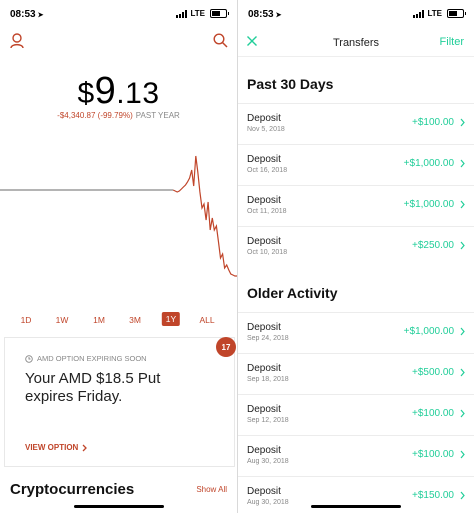  What do you see at coordinates (17, 41) in the screenshot?
I see `person-icon` at bounding box center [17, 41].